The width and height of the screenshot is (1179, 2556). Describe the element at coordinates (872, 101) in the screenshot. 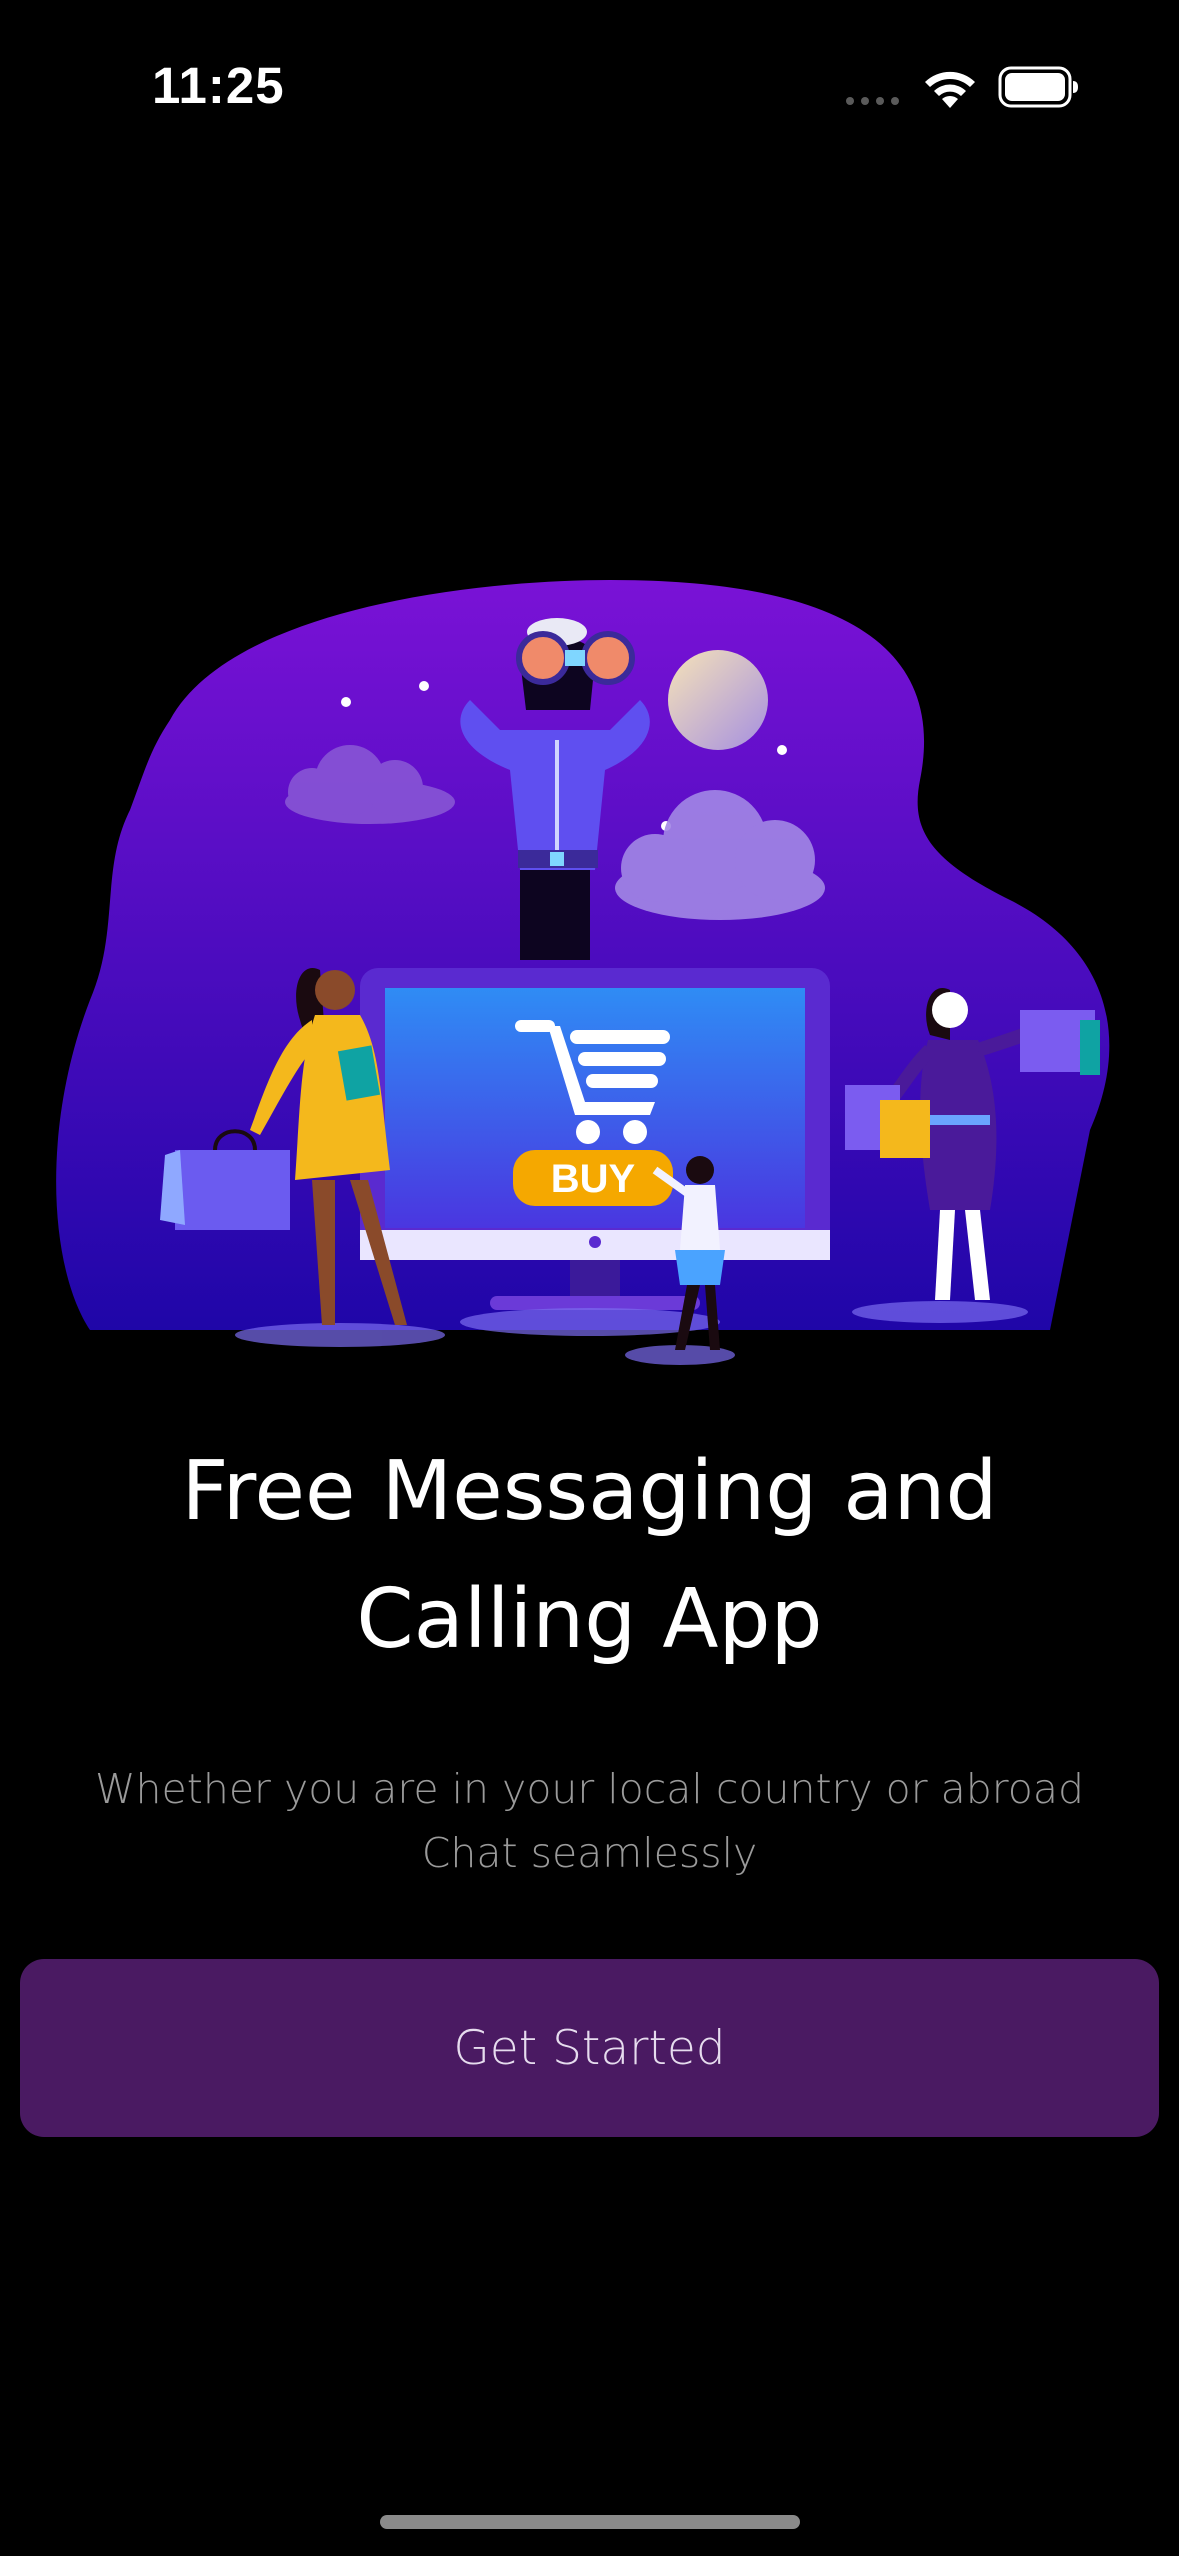

I see `cellular-signal-icon` at that location.